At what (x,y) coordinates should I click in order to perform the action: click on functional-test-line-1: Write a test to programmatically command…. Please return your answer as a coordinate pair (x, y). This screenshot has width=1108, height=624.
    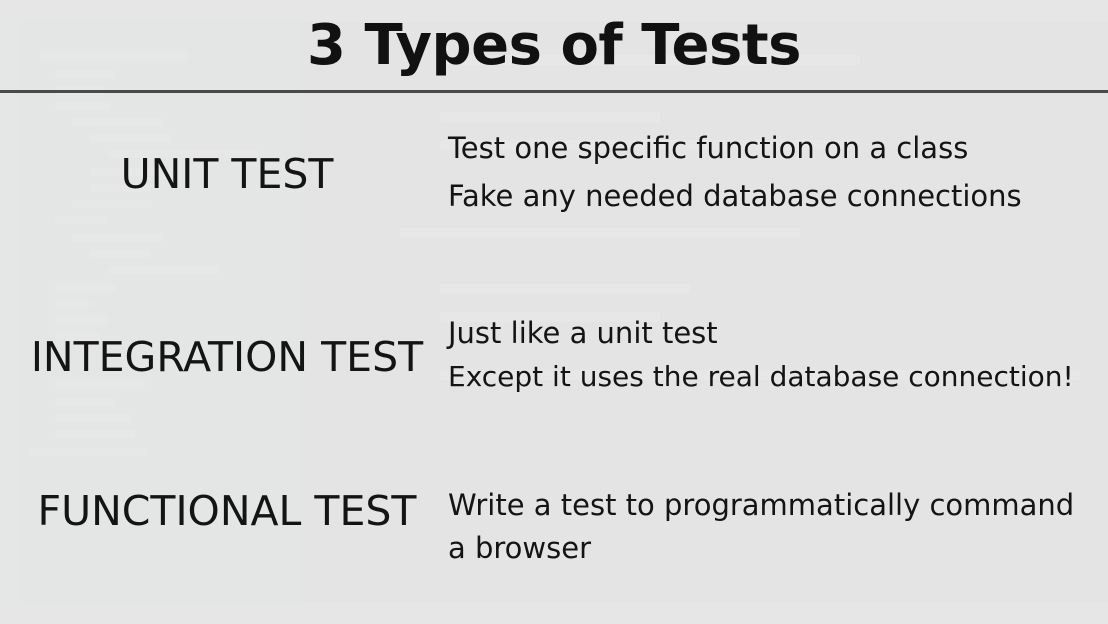
    Looking at the image, I should click on (761, 526).